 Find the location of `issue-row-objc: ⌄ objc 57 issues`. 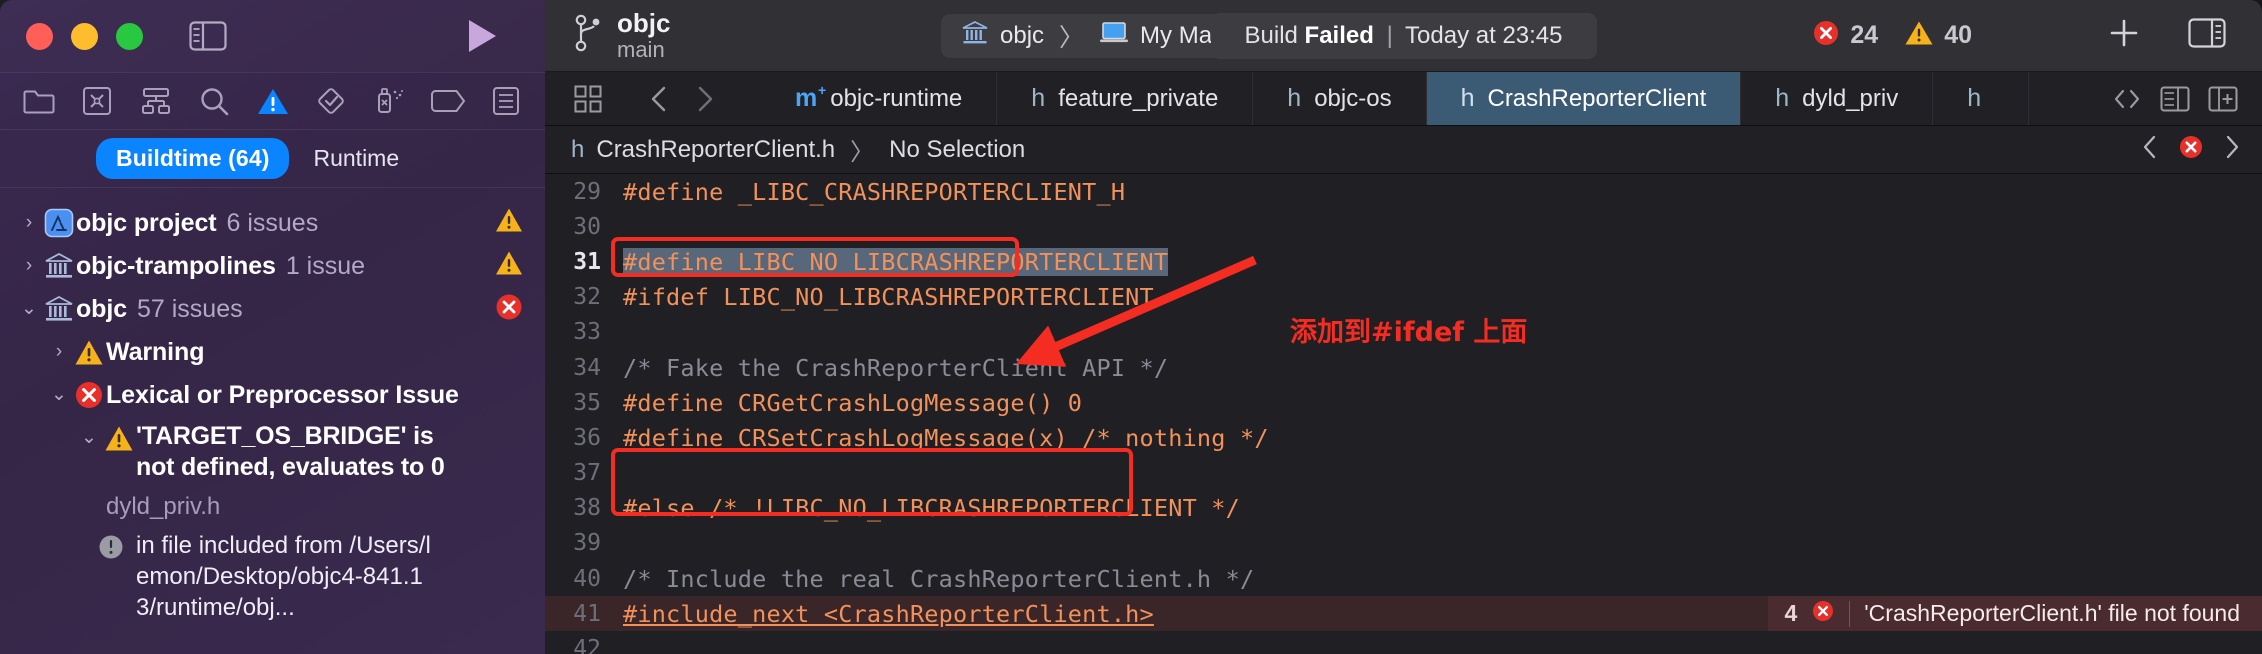

issue-row-objc: ⌄ objc 57 issues is located at coordinates (272, 309).